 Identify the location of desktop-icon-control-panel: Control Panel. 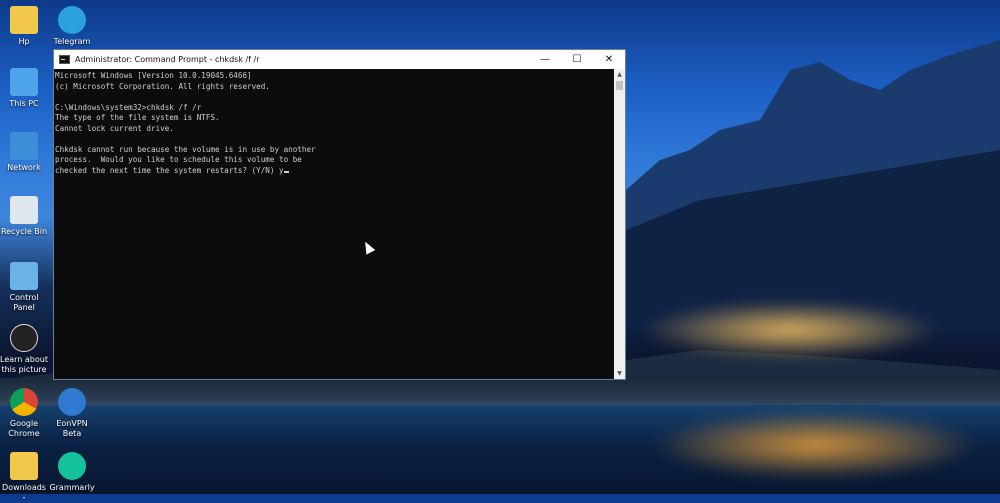
(24, 287).